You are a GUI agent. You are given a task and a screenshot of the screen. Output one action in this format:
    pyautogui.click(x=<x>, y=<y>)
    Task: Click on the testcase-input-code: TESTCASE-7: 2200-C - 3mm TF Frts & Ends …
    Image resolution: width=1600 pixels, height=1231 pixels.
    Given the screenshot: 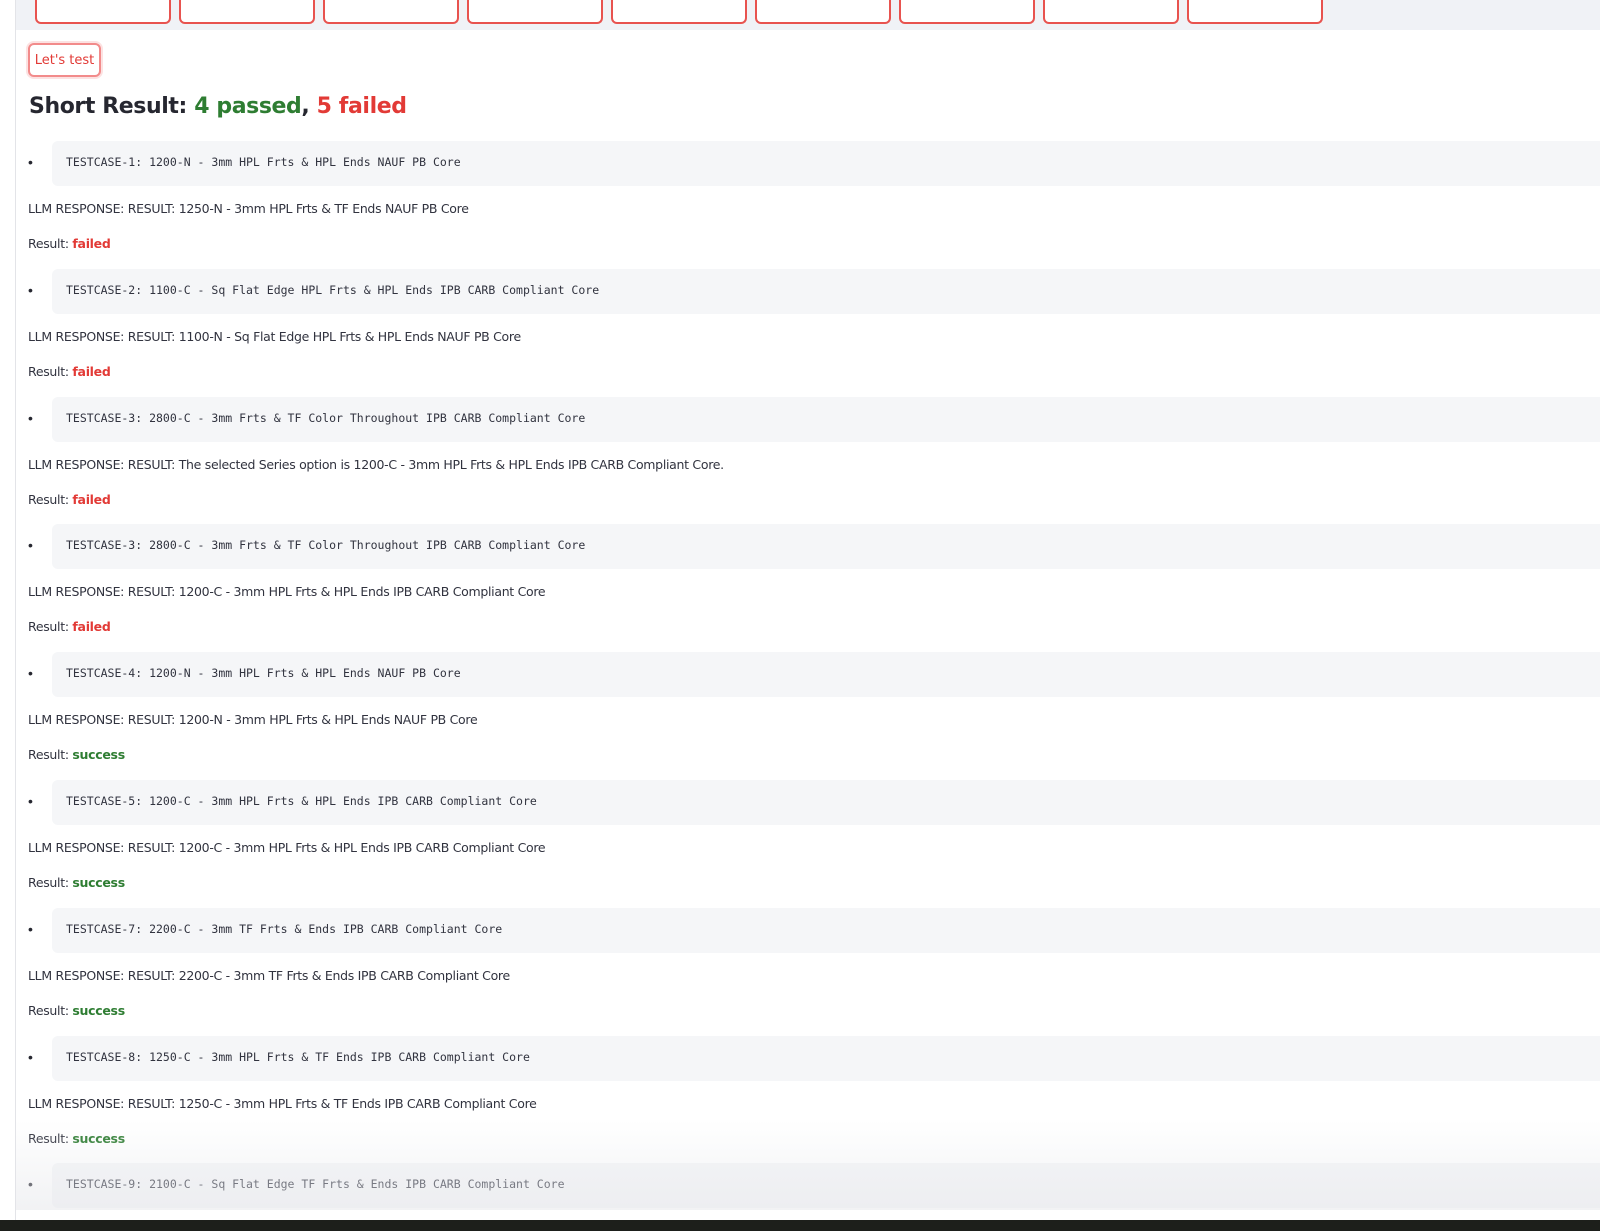 What is the action you would take?
    pyautogui.click(x=826, y=930)
    